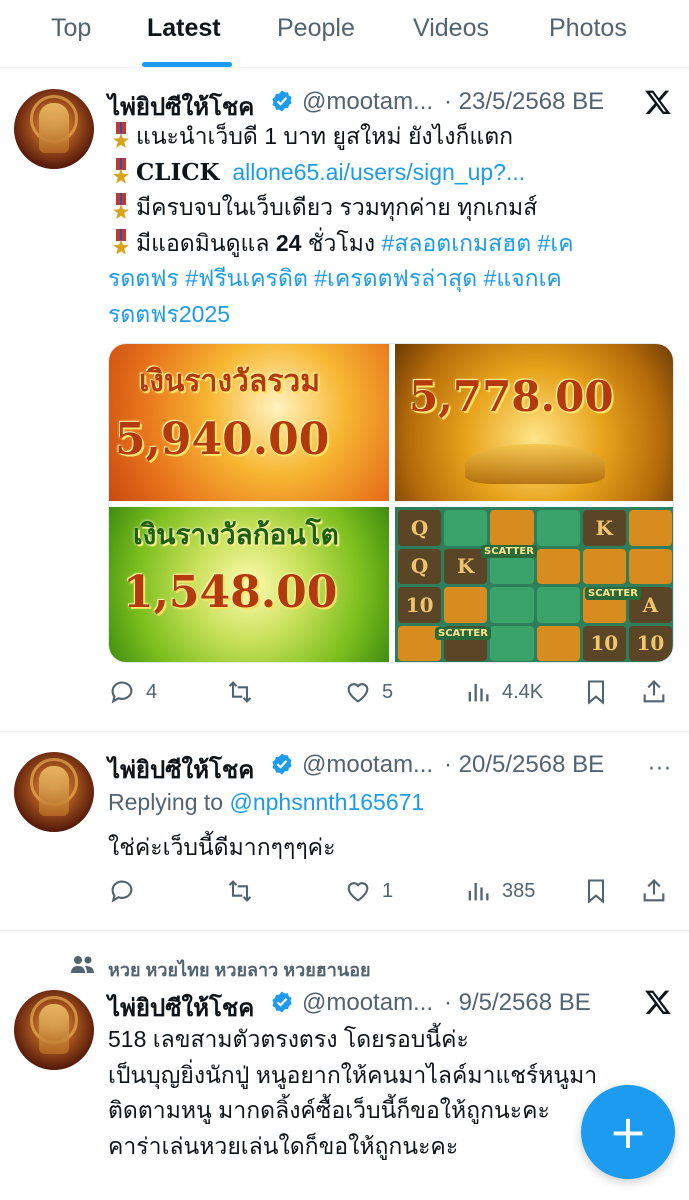  Describe the element at coordinates (368, 692) in the screenshot. I see `like-button: 5` at that location.